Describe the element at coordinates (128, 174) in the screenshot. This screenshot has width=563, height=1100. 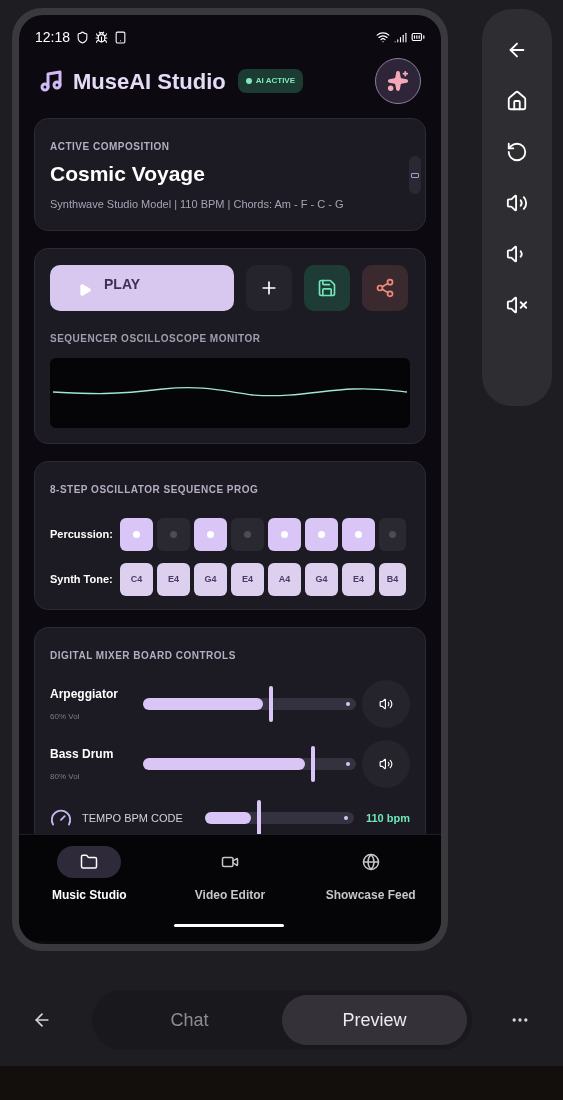
I see `composition-title: Cosmic Voyage` at that location.